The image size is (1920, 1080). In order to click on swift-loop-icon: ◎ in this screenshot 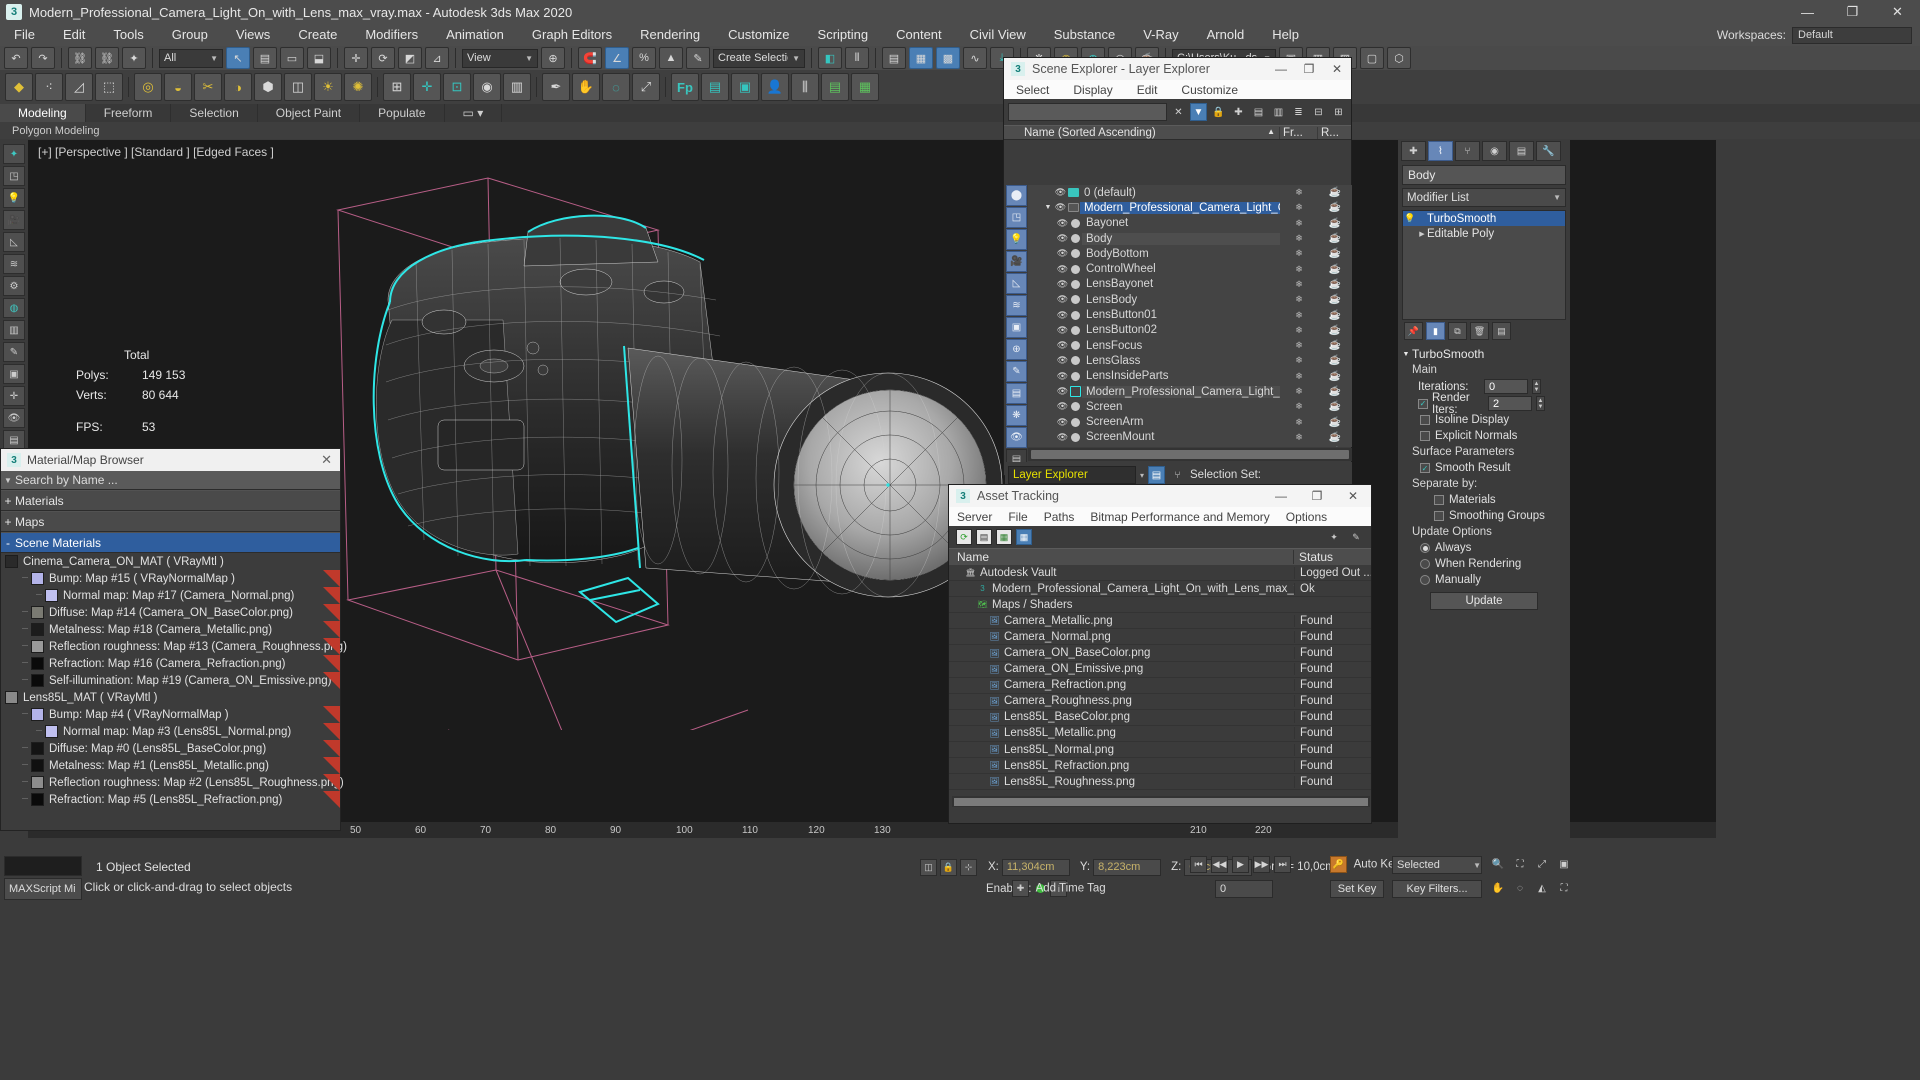, I will do `click(148, 87)`.